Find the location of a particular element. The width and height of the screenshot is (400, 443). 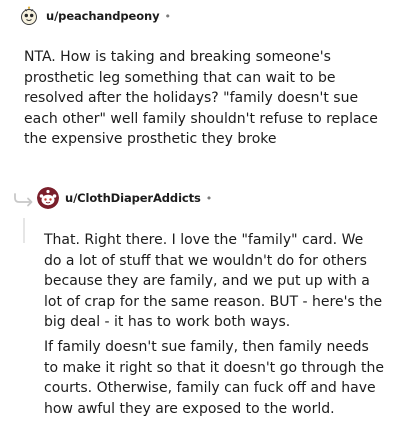

comment-header: u/ClothDiaperAddicts • is located at coordinates (124, 198).